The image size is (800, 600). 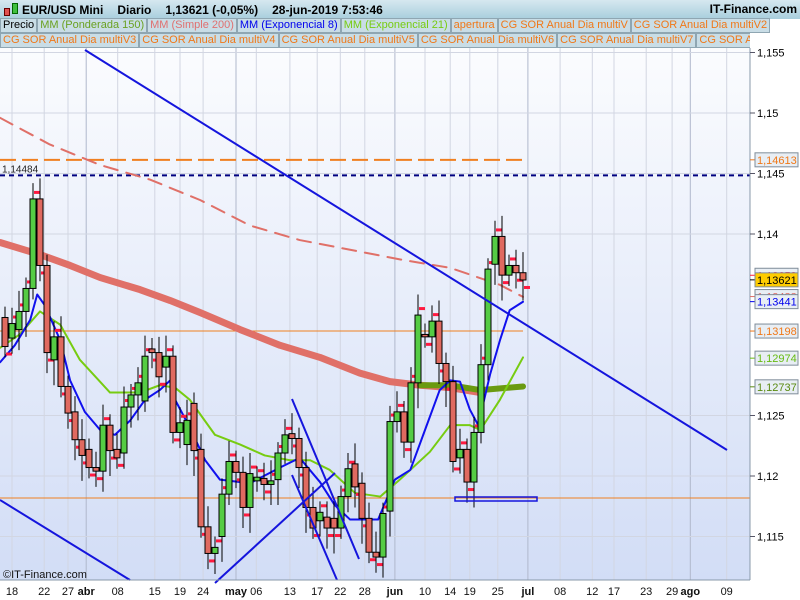 I want to click on price-label: 1,13198, so click(x=777, y=332).